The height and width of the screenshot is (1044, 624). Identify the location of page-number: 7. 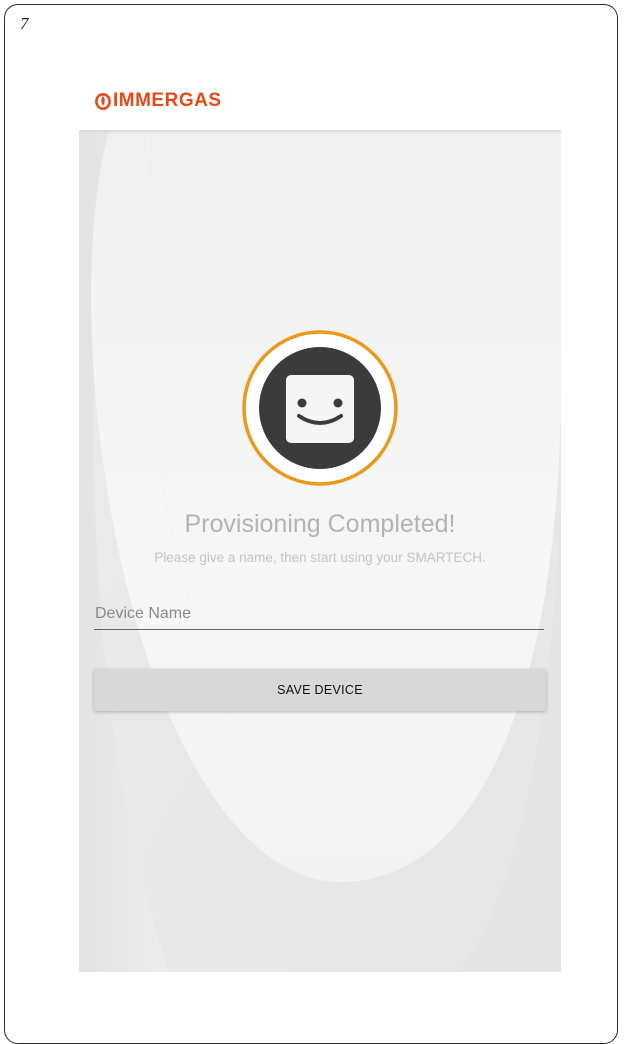
(24, 23).